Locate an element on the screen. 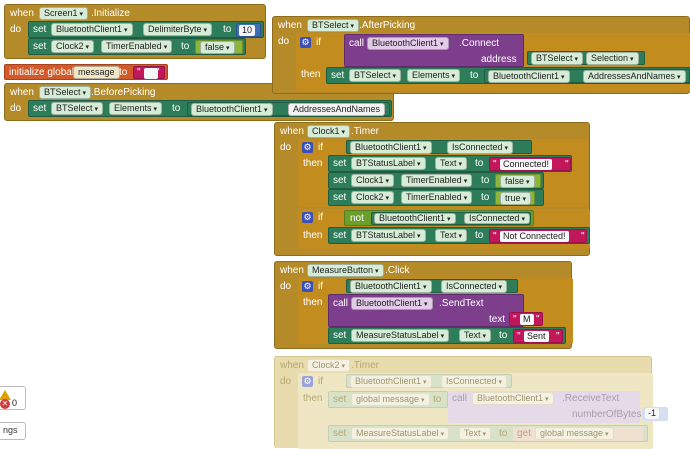 The height and width of the screenshot is (449, 690). errors-indicator: ✕ 0 is located at coordinates (12, 405).